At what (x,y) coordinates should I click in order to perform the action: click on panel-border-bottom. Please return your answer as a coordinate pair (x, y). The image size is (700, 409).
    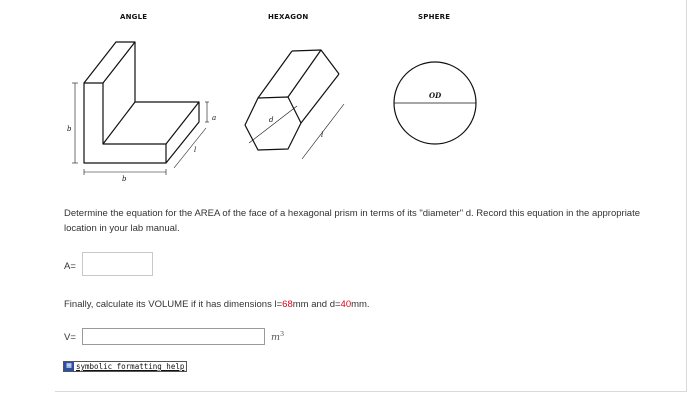
    Looking at the image, I should click on (371, 391).